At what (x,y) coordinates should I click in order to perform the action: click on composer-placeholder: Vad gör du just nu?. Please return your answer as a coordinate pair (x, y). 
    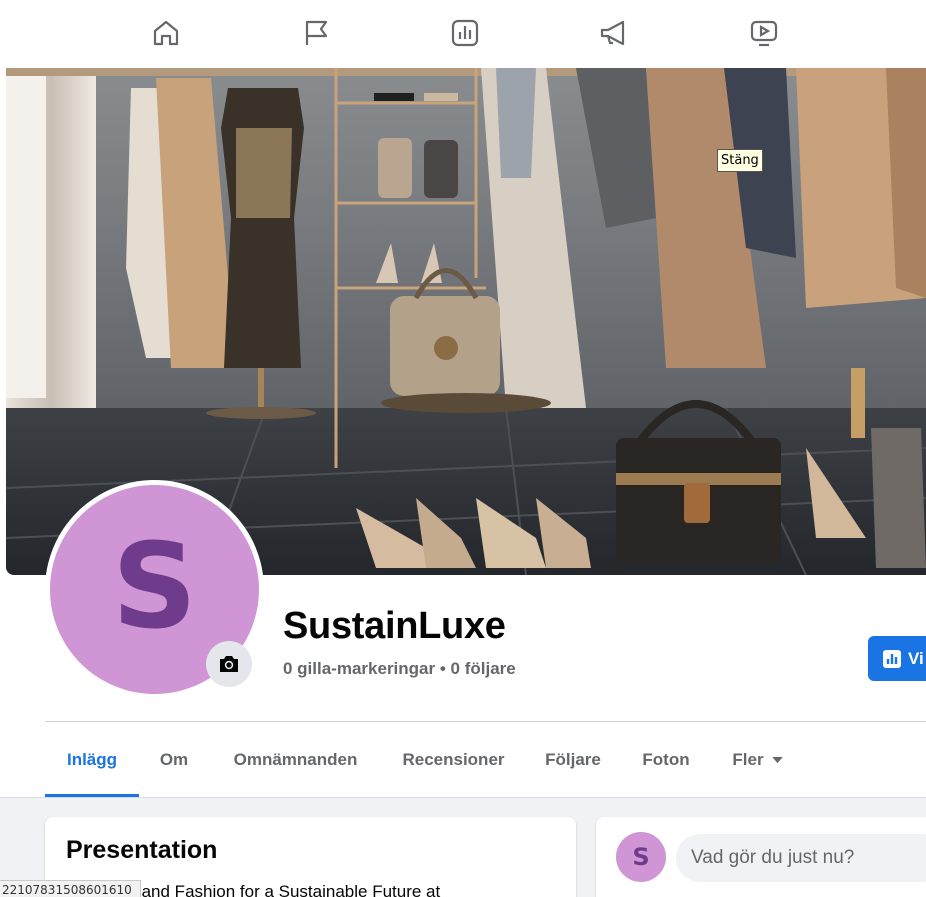
    Looking at the image, I should click on (773, 857).